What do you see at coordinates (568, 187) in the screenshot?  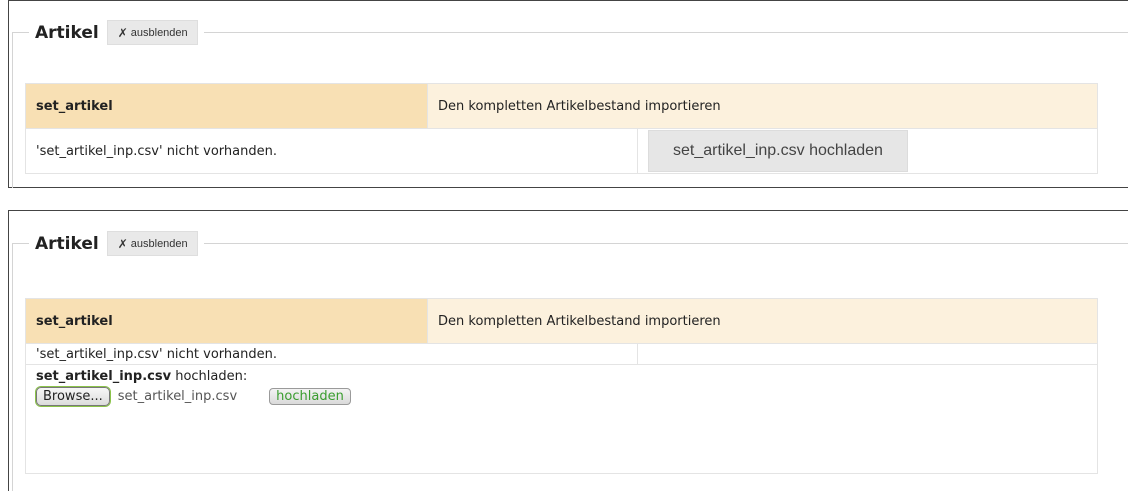 I see `panel-bottom-border` at bounding box center [568, 187].